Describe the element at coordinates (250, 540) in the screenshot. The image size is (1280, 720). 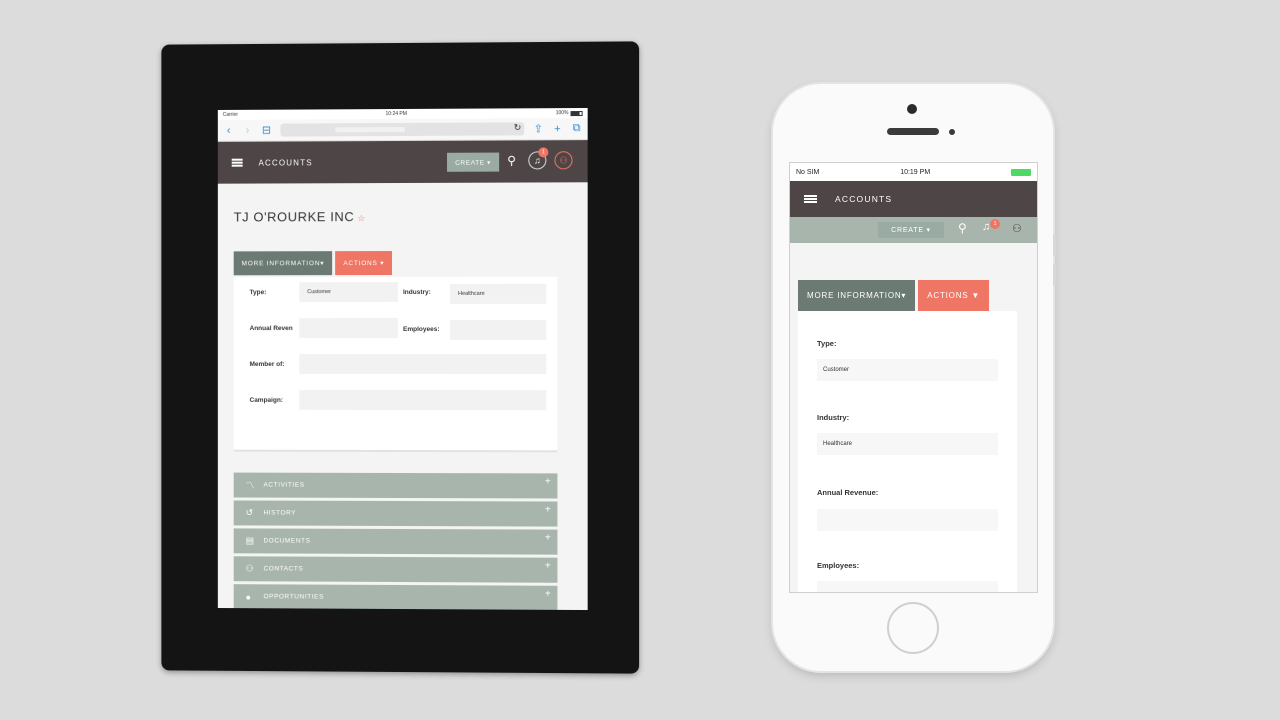
I see `document-icon: ▤` at that location.